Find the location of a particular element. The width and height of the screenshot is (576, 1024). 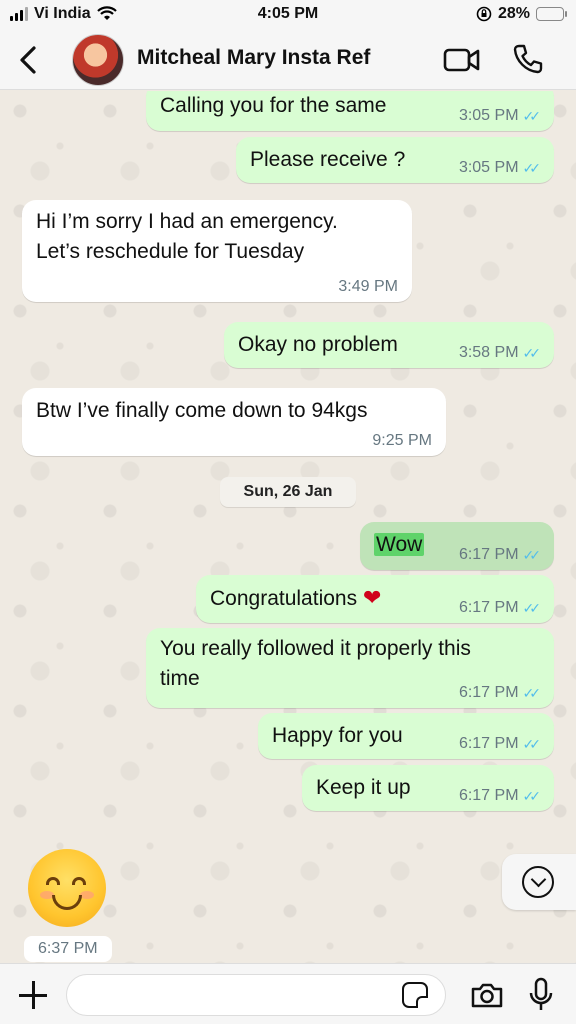

video-call-icon is located at coordinates (462, 60).